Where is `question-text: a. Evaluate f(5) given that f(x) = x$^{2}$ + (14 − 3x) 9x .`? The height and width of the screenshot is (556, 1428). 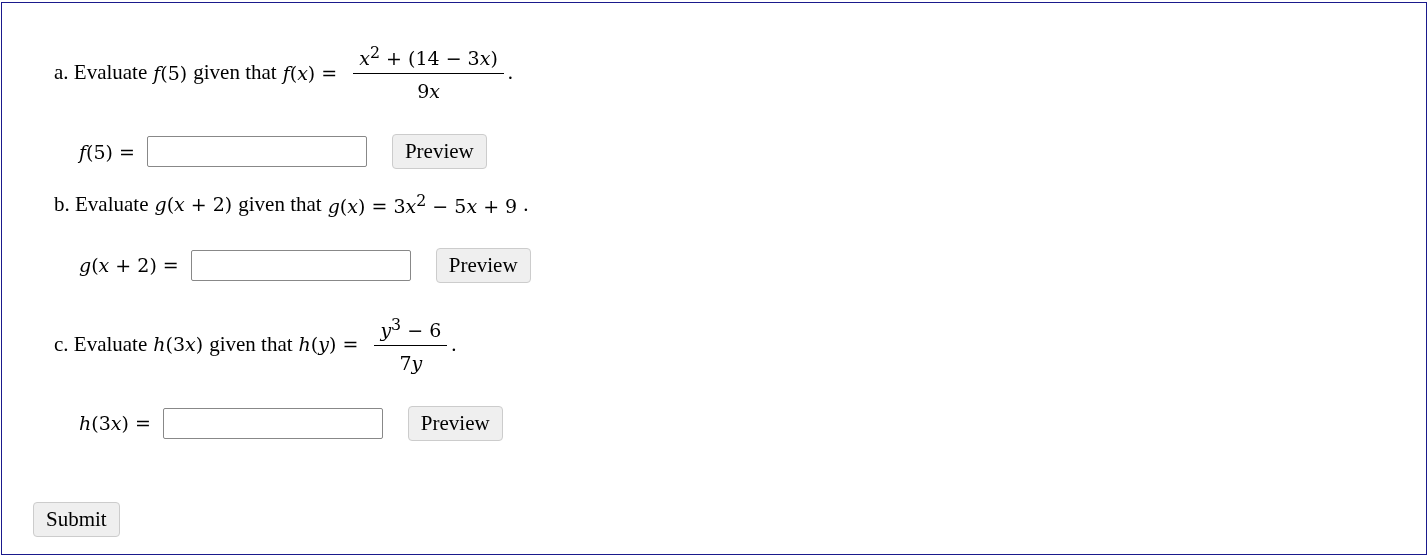 question-text: a. Evaluate f(5) given that f(x) = x$^{2}$ + (14 − 3x) 9x . is located at coordinates (284, 73).